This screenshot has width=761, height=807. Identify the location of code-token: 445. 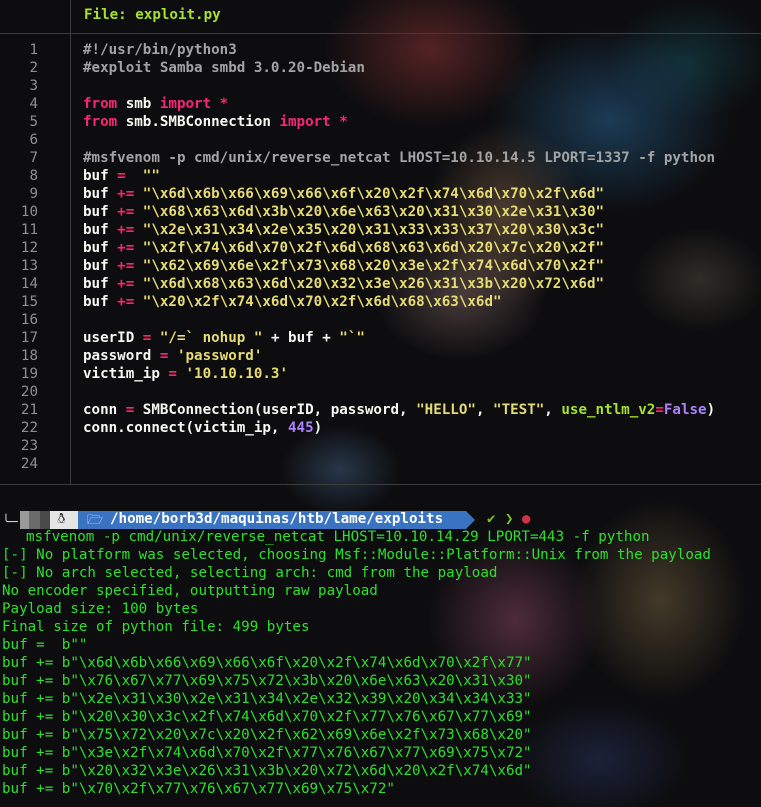
(301, 428).